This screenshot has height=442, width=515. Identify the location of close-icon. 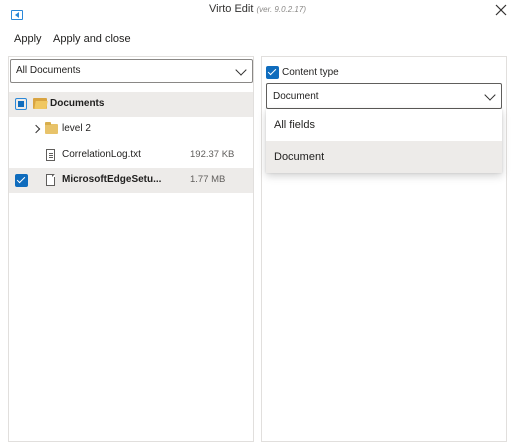
(501, 10).